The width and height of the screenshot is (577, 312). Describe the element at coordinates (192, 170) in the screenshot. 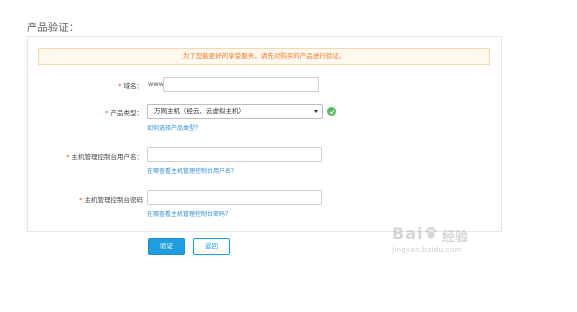

I see `panel-username-help-link: 在哪查看主机管理控制台用户名？` at that location.